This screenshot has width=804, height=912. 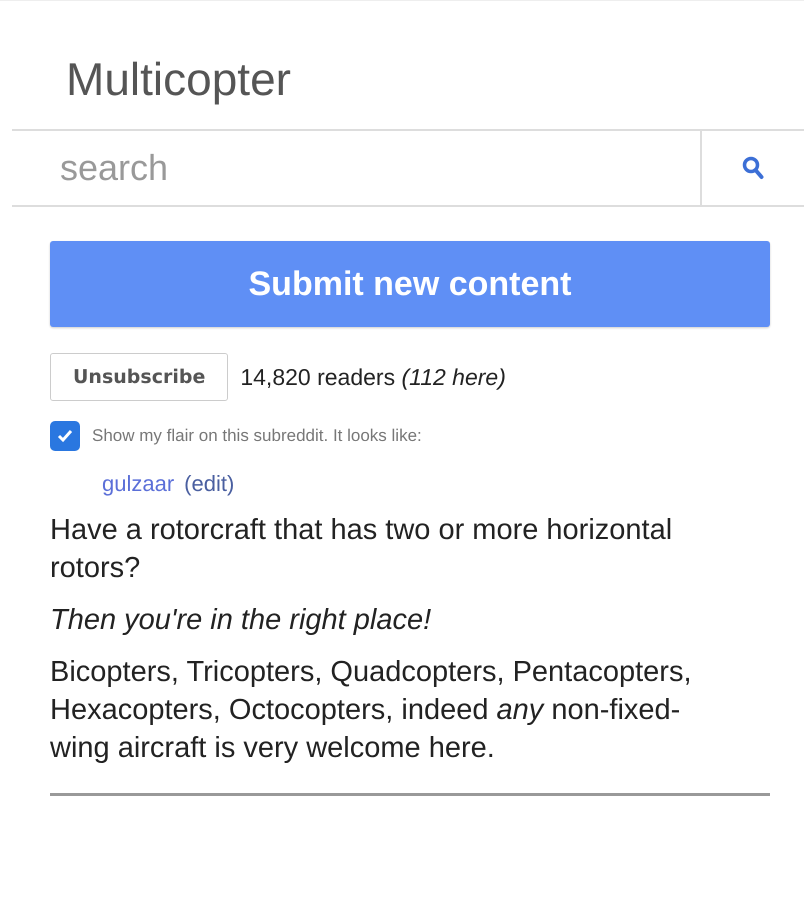 What do you see at coordinates (178, 79) in the screenshot?
I see `subreddit-title: Multicopter` at bounding box center [178, 79].